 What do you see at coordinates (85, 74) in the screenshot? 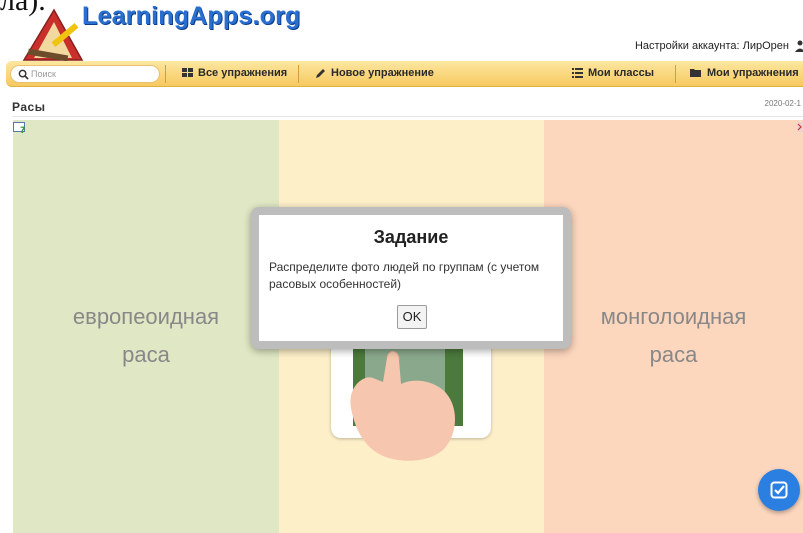
I see `search-input: Поиск` at bounding box center [85, 74].